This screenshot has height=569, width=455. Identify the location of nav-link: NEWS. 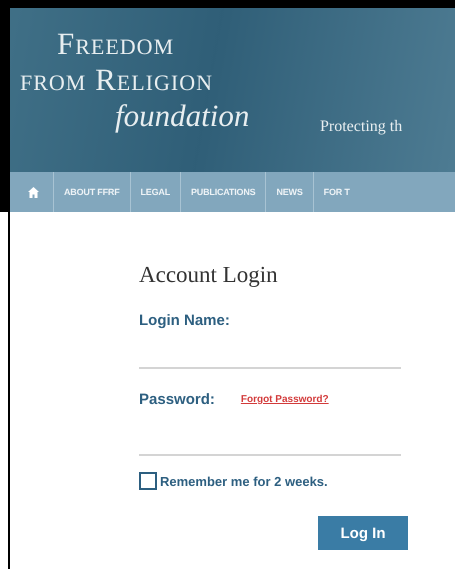
(289, 192).